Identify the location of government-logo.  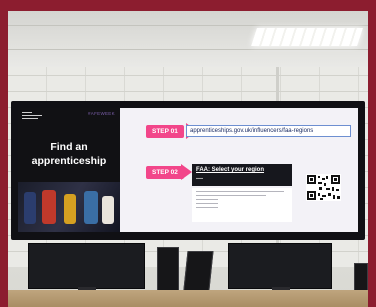
(33, 116).